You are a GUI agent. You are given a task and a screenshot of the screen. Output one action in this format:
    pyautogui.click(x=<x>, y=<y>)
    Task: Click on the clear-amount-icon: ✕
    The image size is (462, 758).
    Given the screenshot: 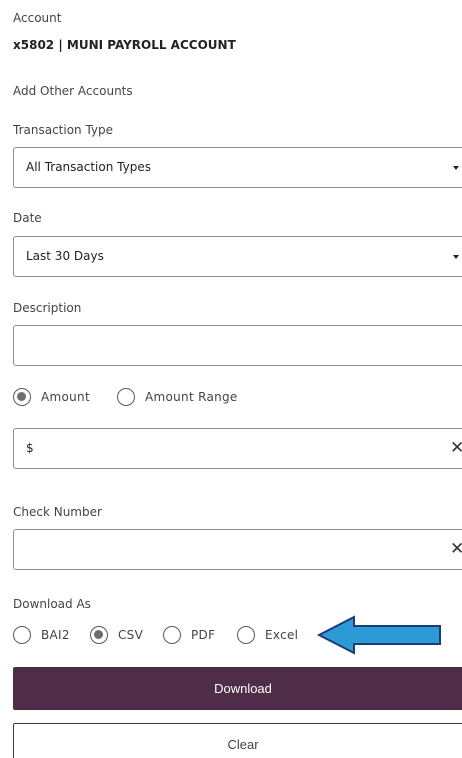 What is the action you would take?
    pyautogui.click(x=456, y=448)
    